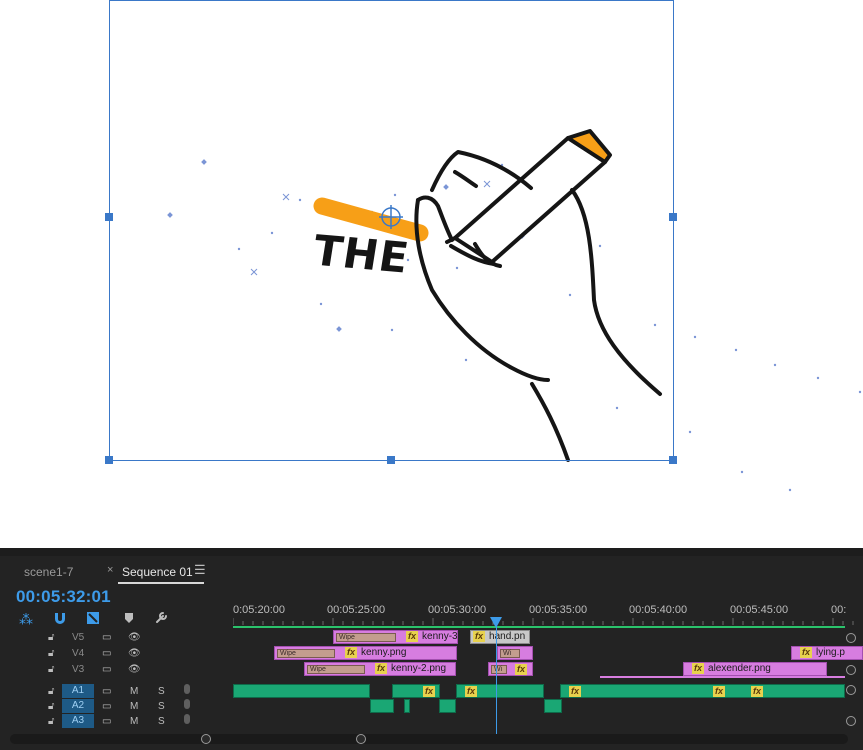 The image size is (863, 750). What do you see at coordinates (78, 721) in the screenshot?
I see `track-label-a3: A3` at bounding box center [78, 721].